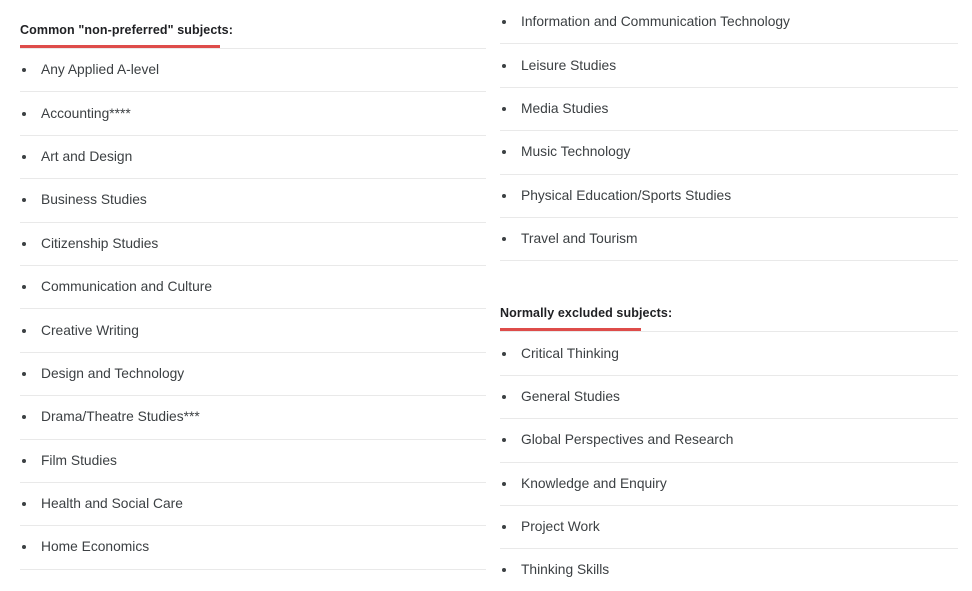 The height and width of the screenshot is (591, 972). Describe the element at coordinates (253, 199) in the screenshot. I see `subject-list-item: Business Studies` at that location.